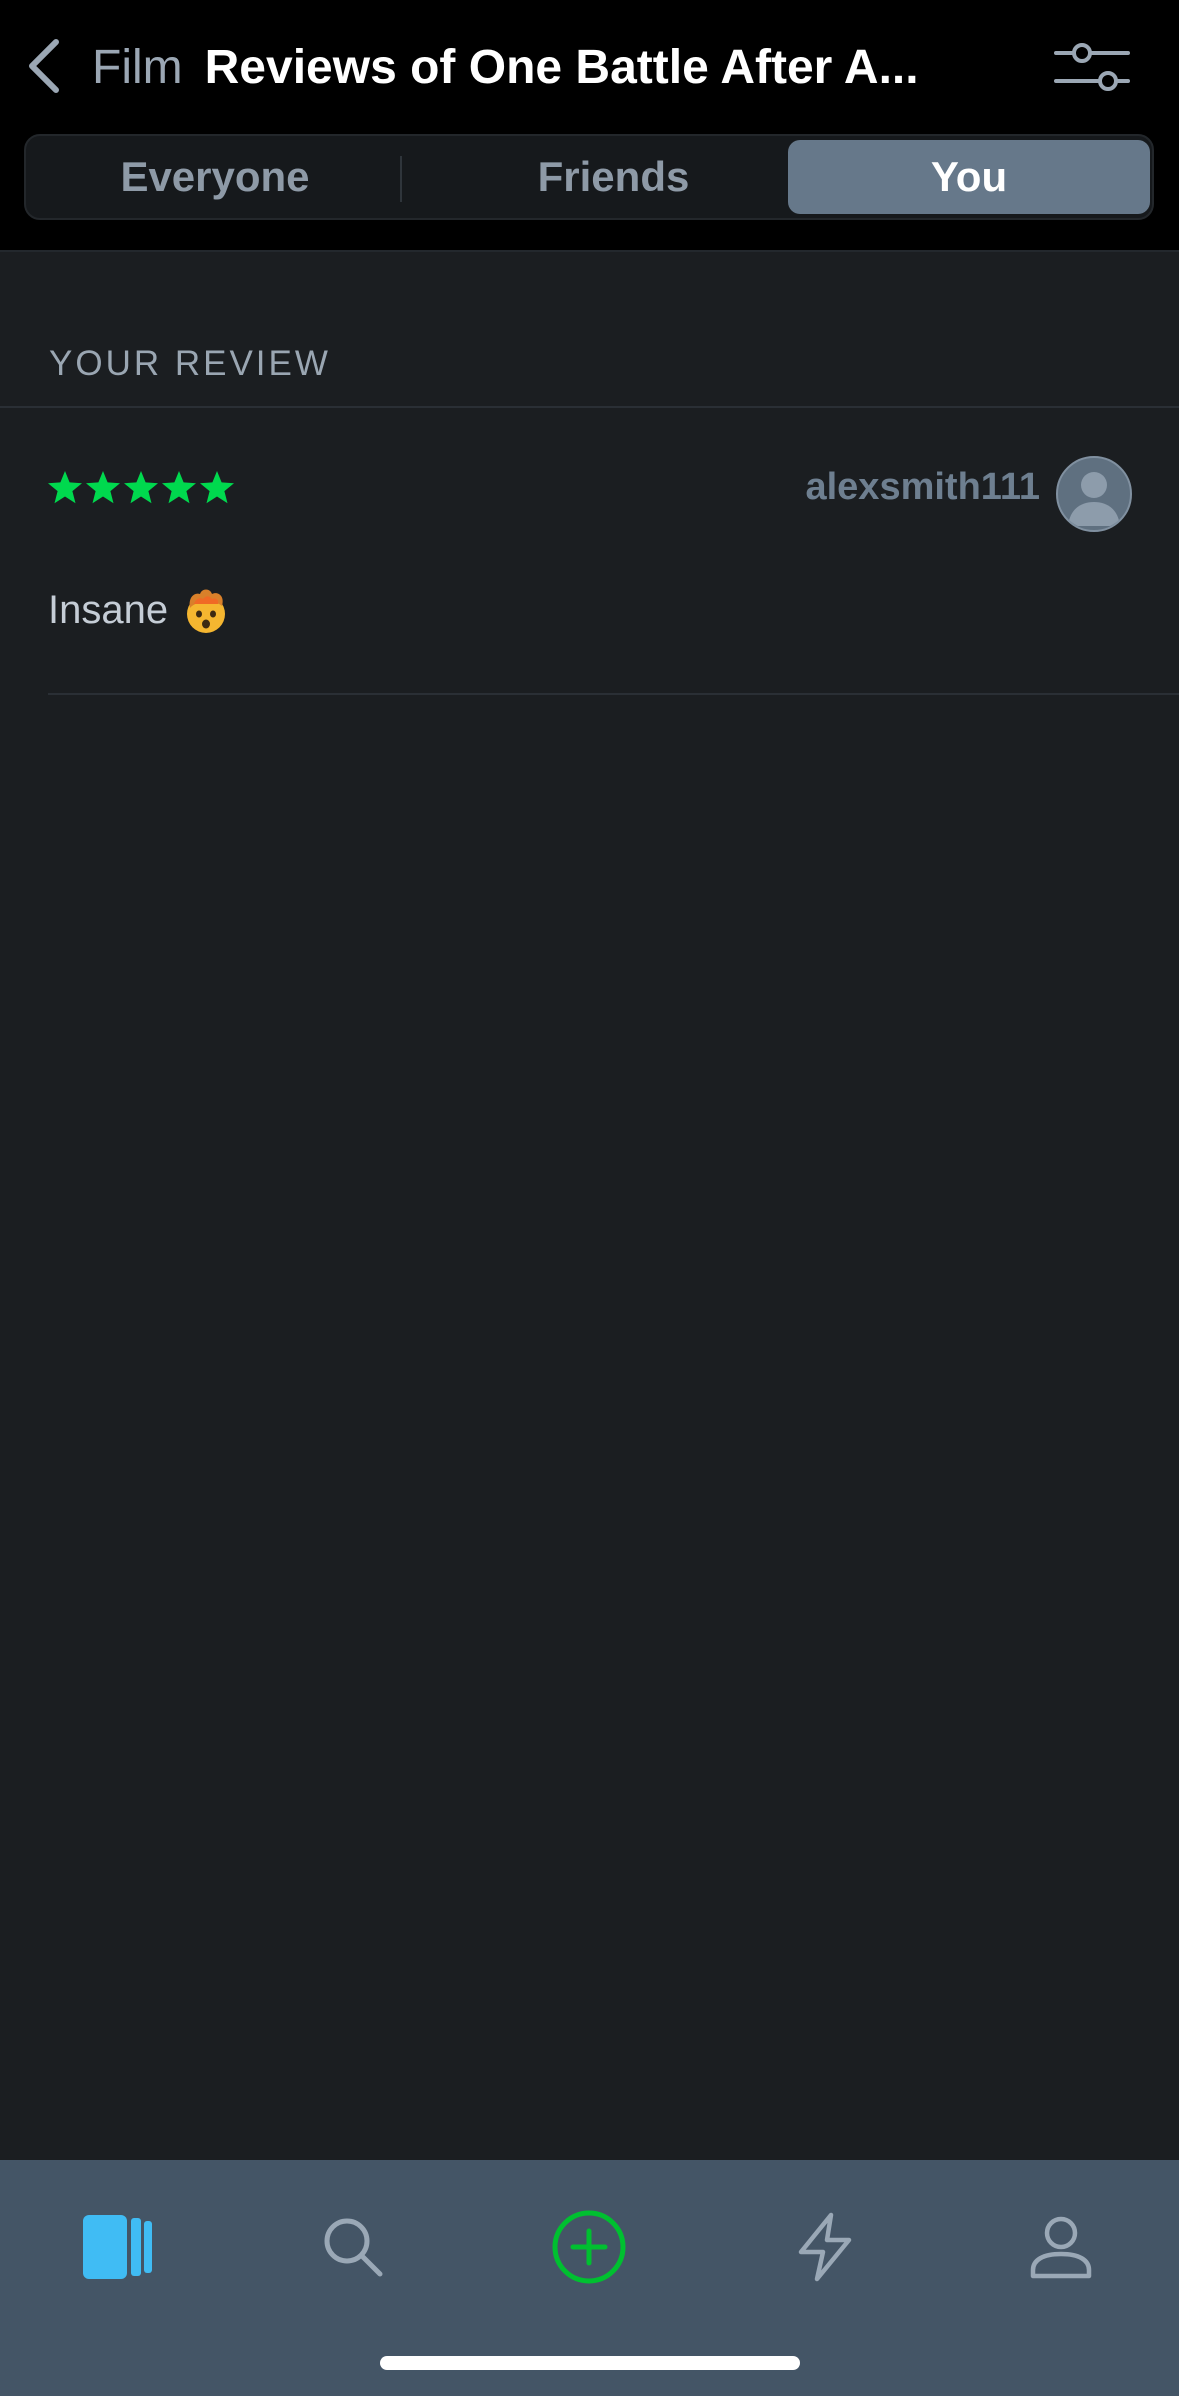 This screenshot has height=2396, width=1179. Describe the element at coordinates (190, 363) in the screenshot. I see `section-heading: YOUR REVIEW` at that location.